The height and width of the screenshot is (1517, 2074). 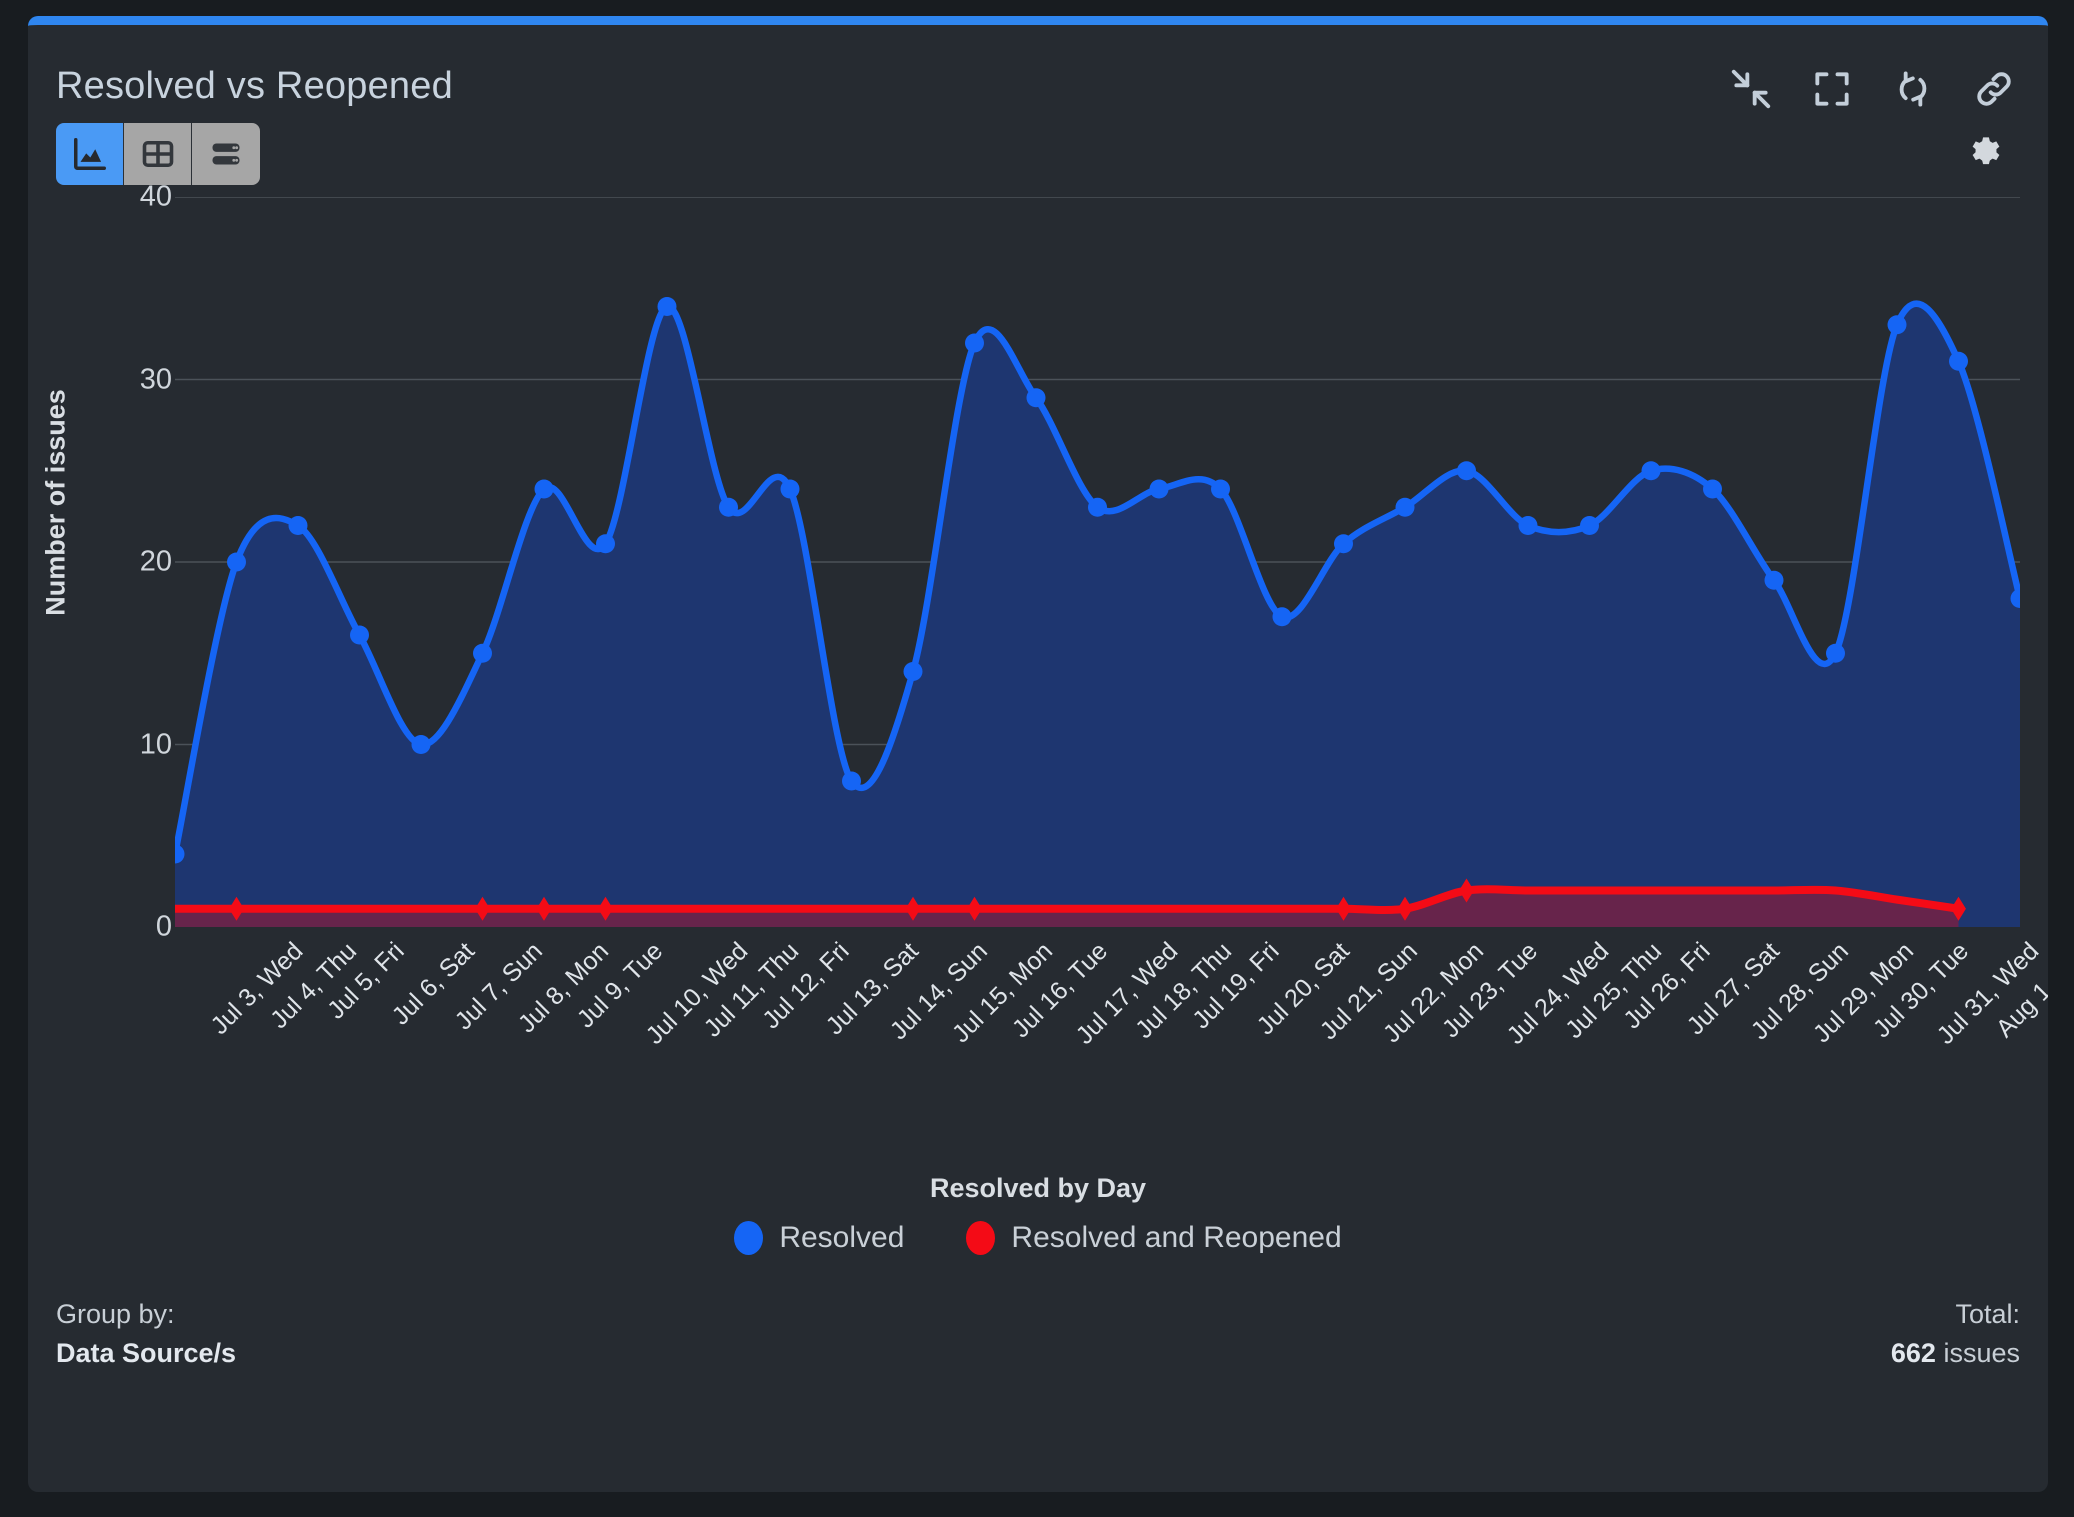 I want to click on chart-view-button, so click(x=90, y=154).